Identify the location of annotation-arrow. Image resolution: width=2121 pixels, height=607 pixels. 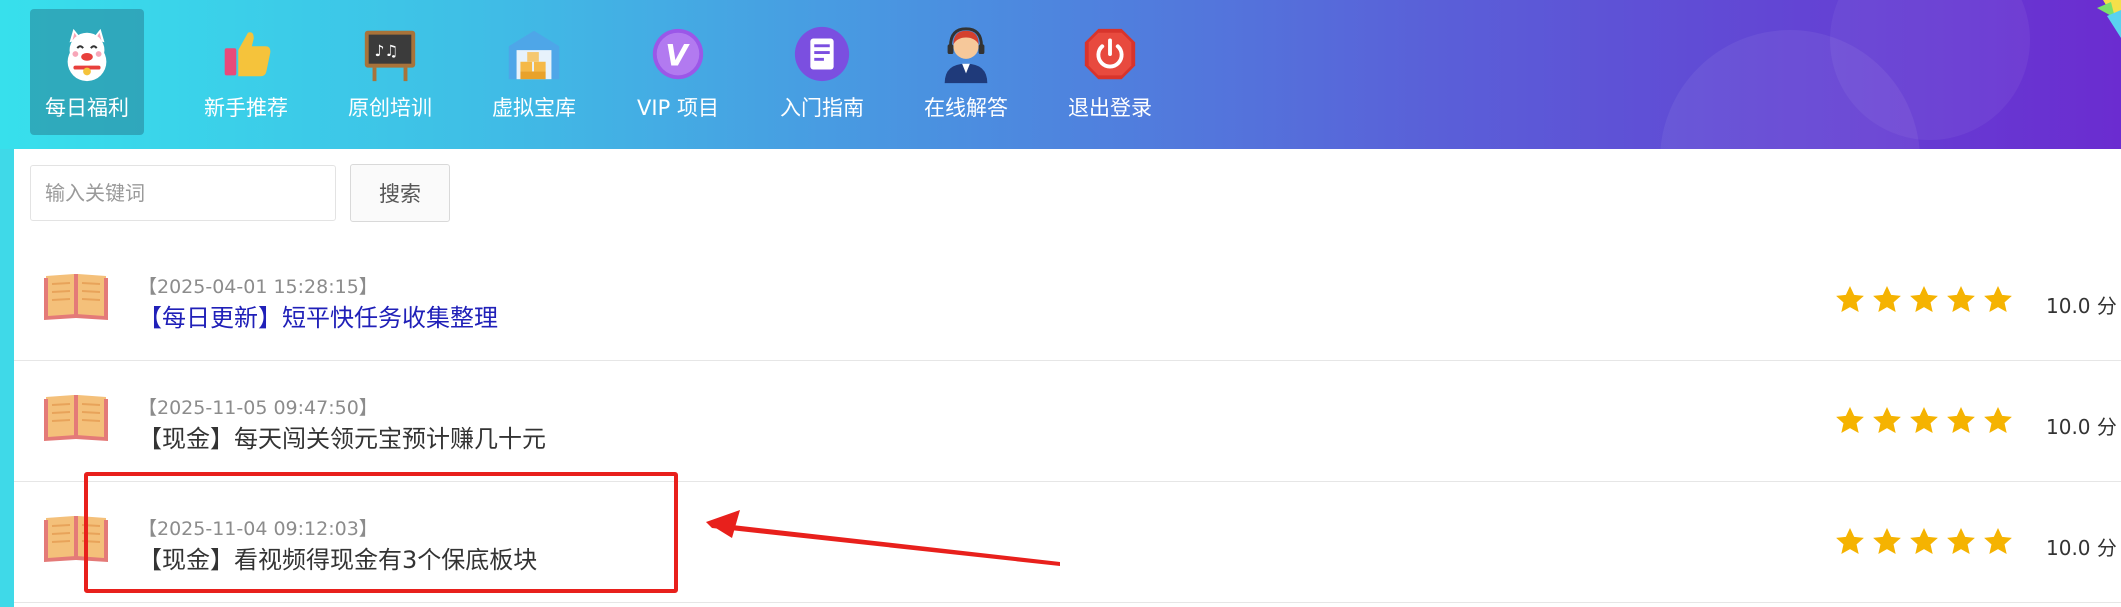
(883, 538).